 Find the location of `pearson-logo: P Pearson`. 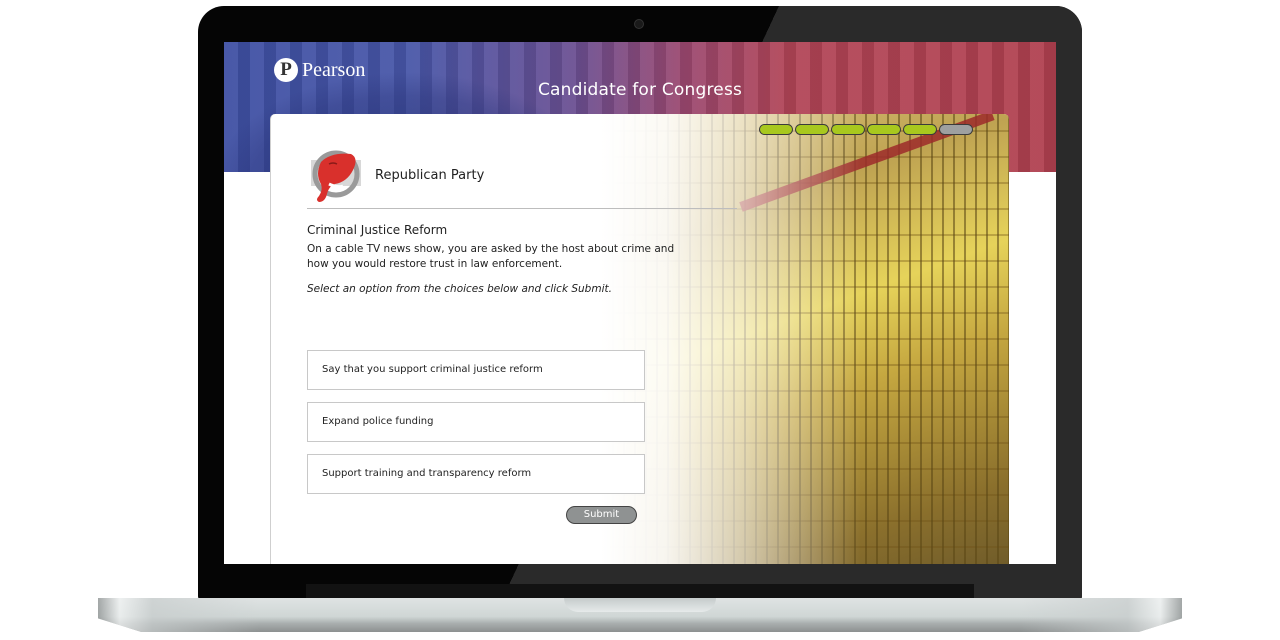

pearson-logo: P Pearson is located at coordinates (319, 70).